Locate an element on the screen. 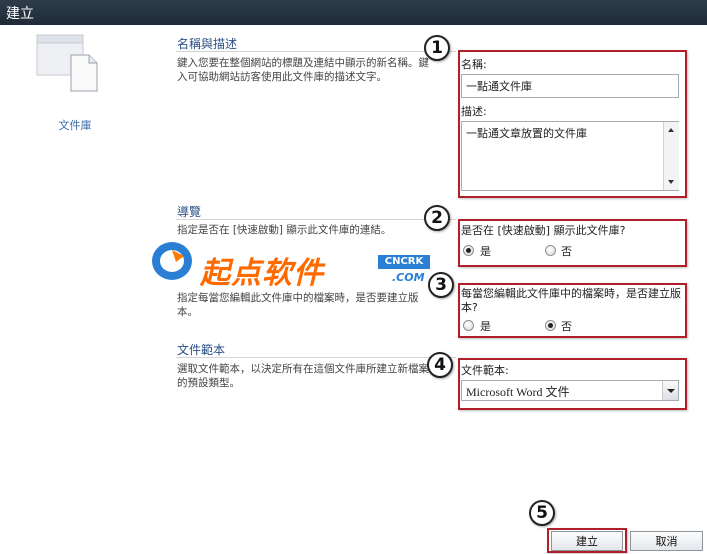 This screenshot has width=707, height=554. quicklaunch-yes-label: 是 is located at coordinates (485, 251).